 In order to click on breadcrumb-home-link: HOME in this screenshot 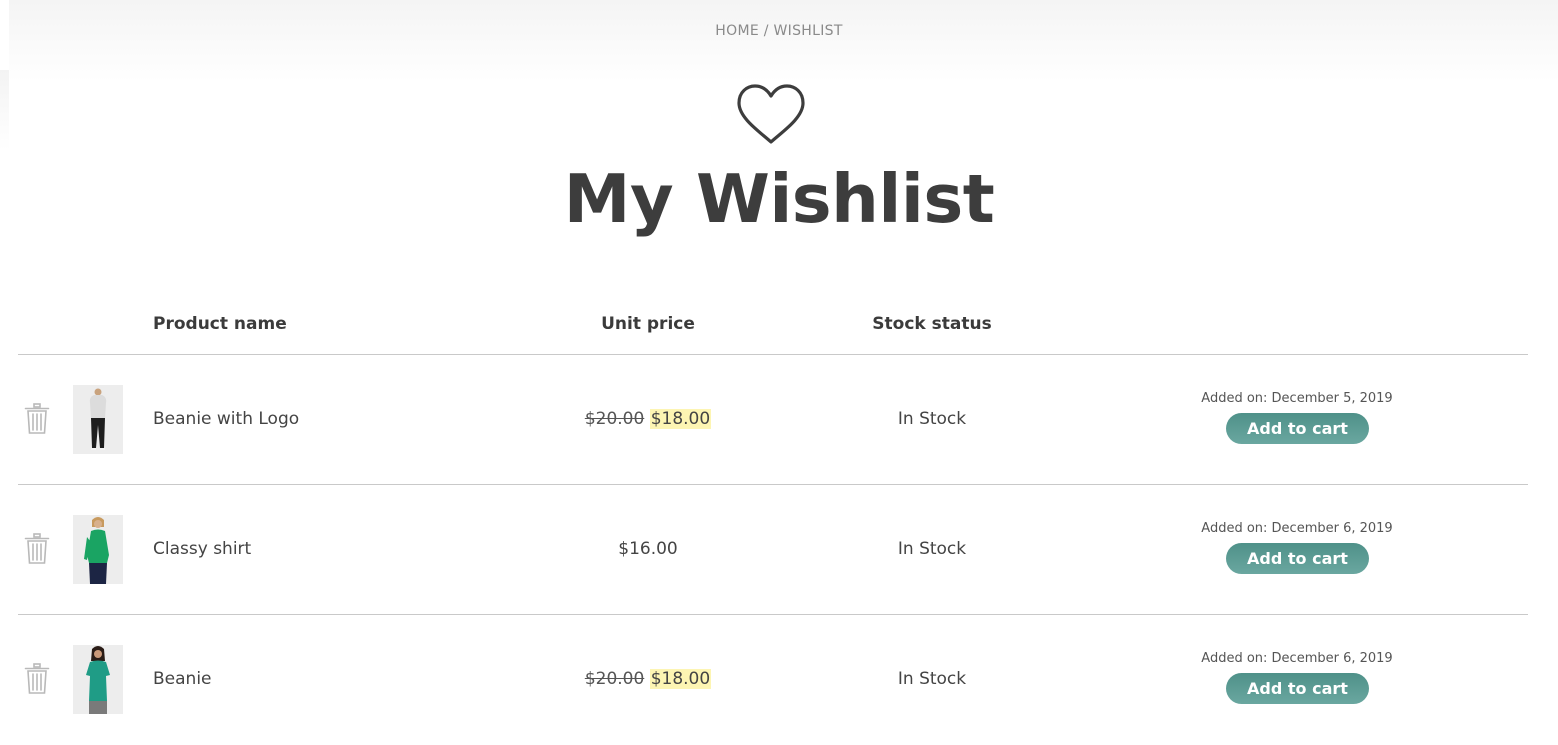, I will do `click(737, 31)`.